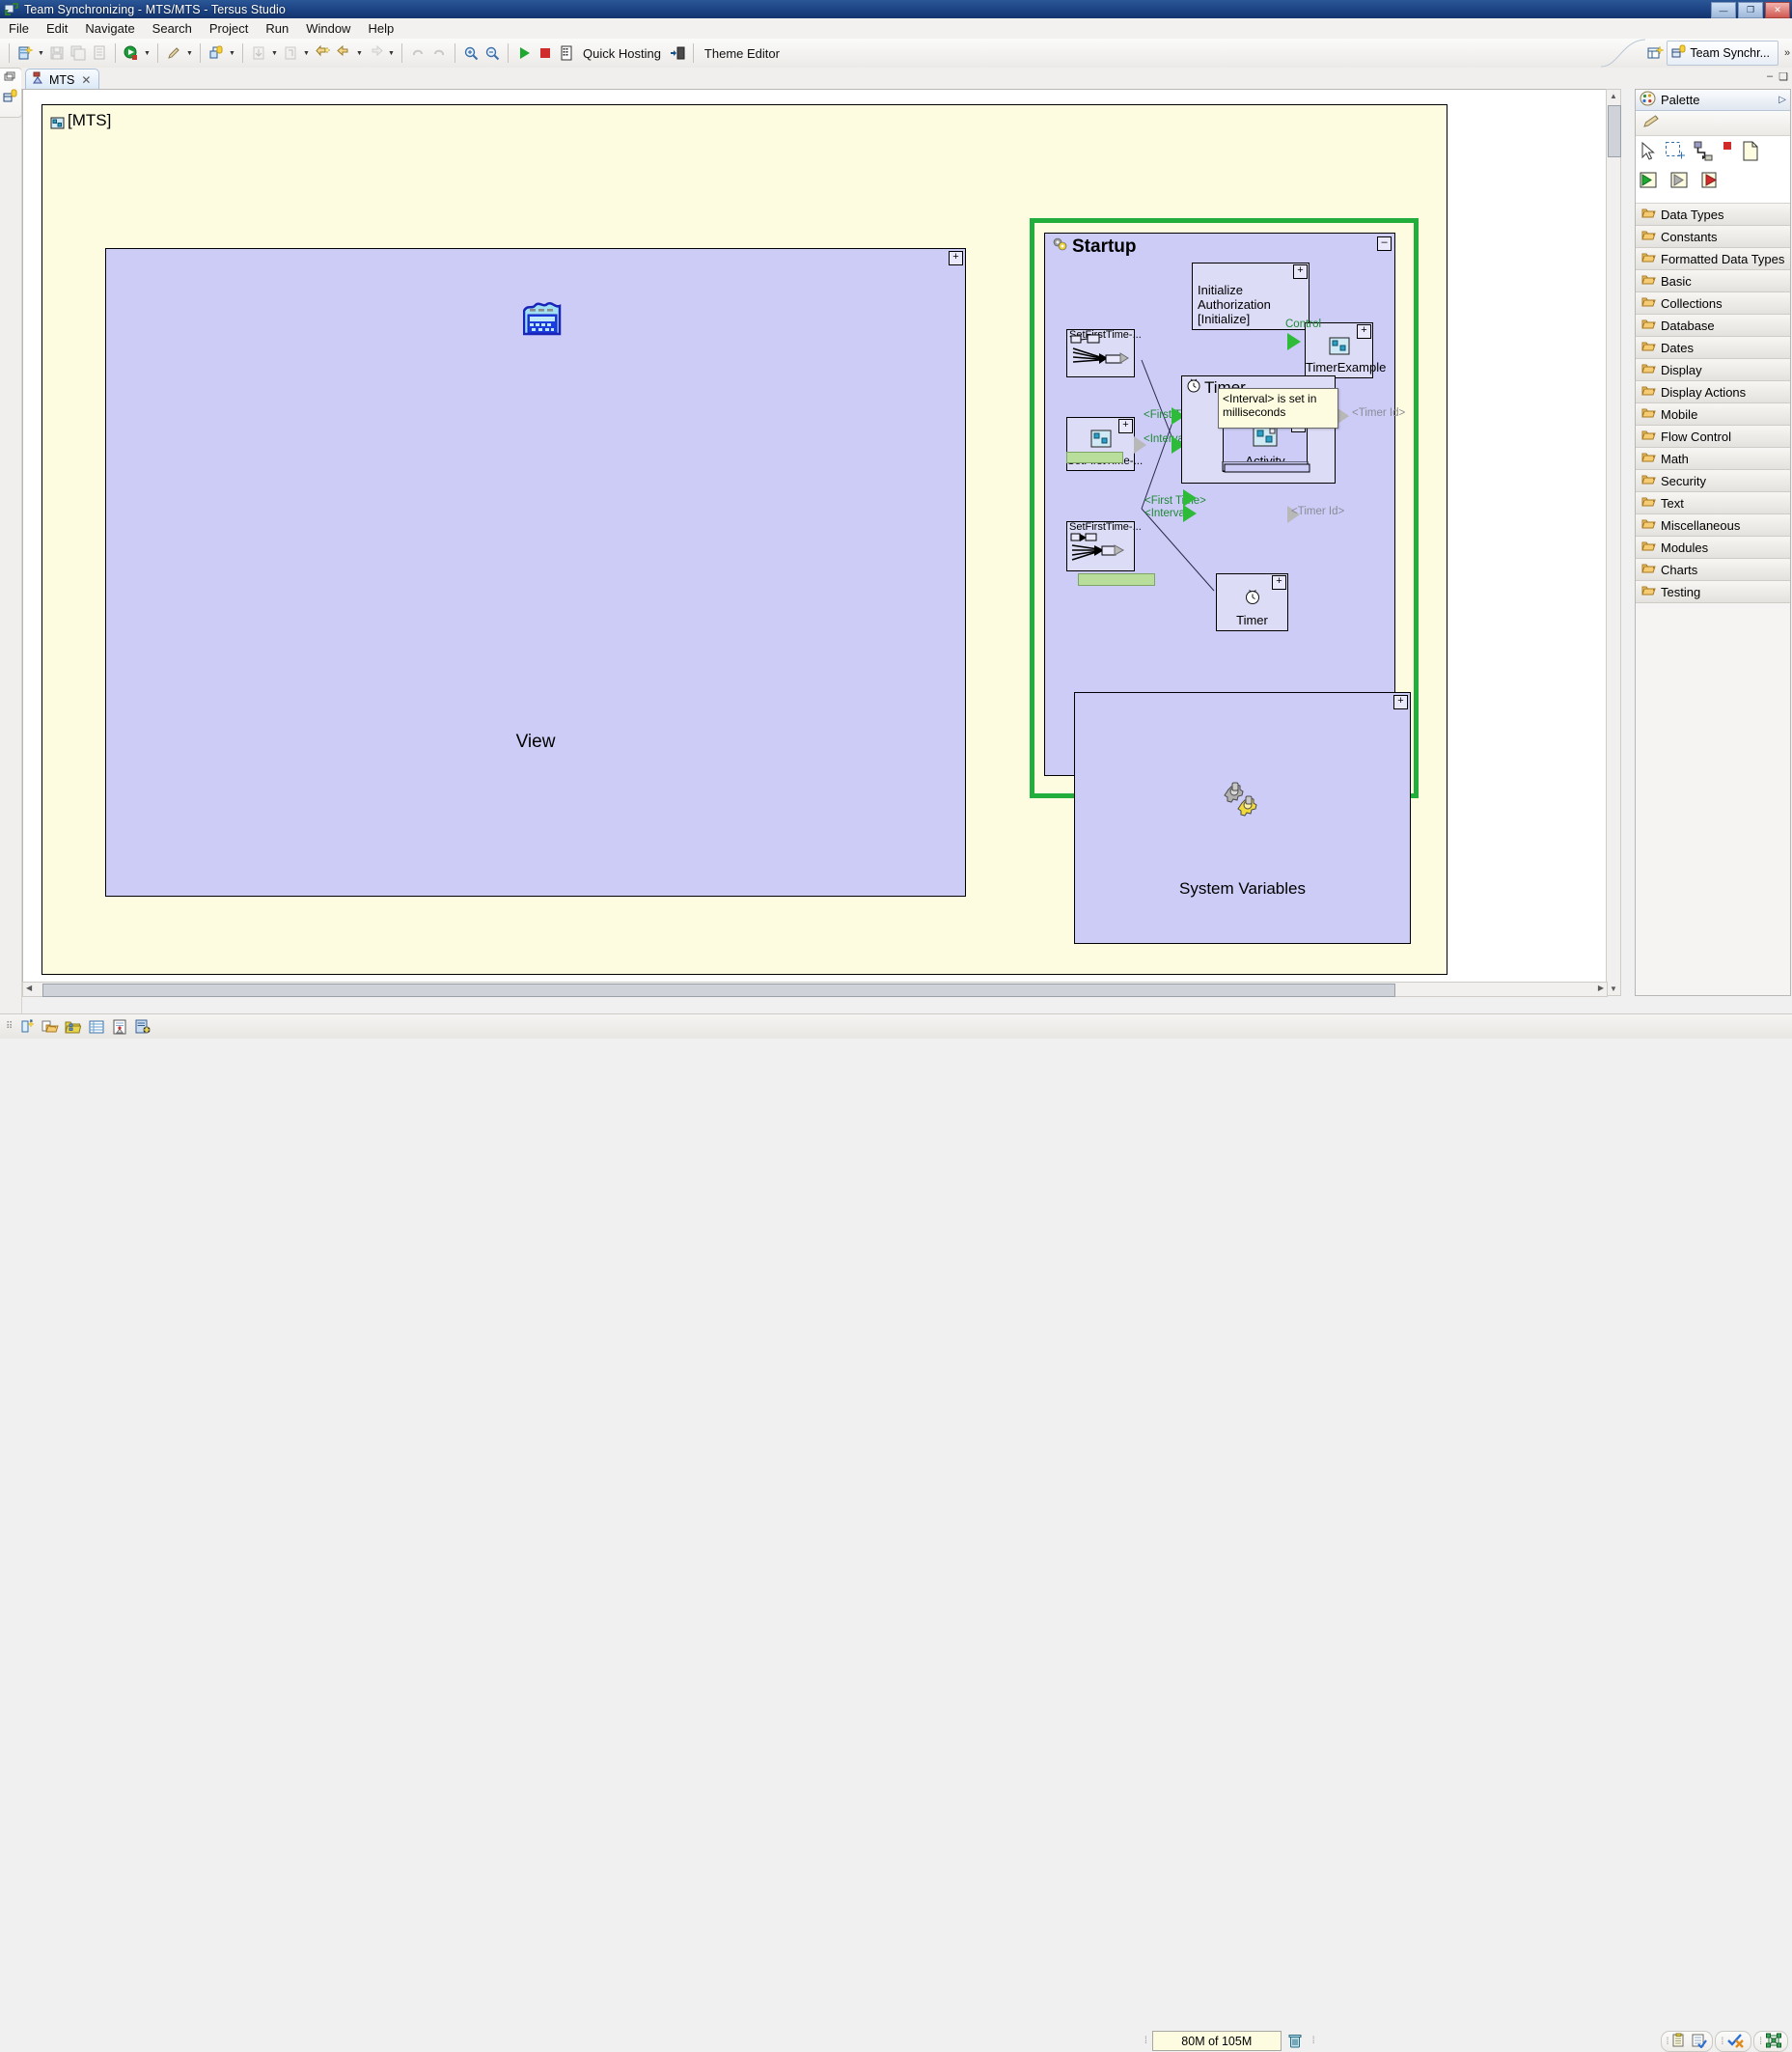  What do you see at coordinates (19, 28) in the screenshot?
I see `menu-file: File` at bounding box center [19, 28].